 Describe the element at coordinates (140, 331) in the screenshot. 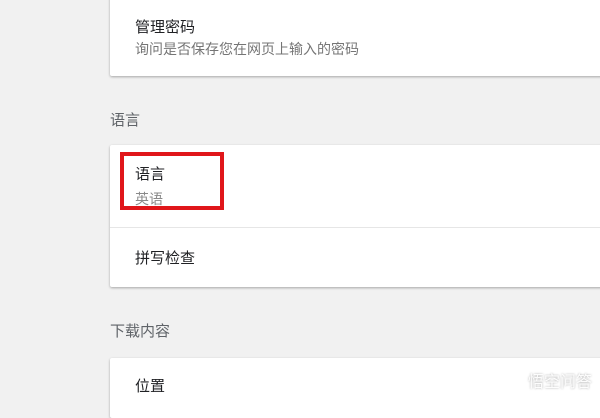

I see `downloads-section-header: 下载内容` at that location.